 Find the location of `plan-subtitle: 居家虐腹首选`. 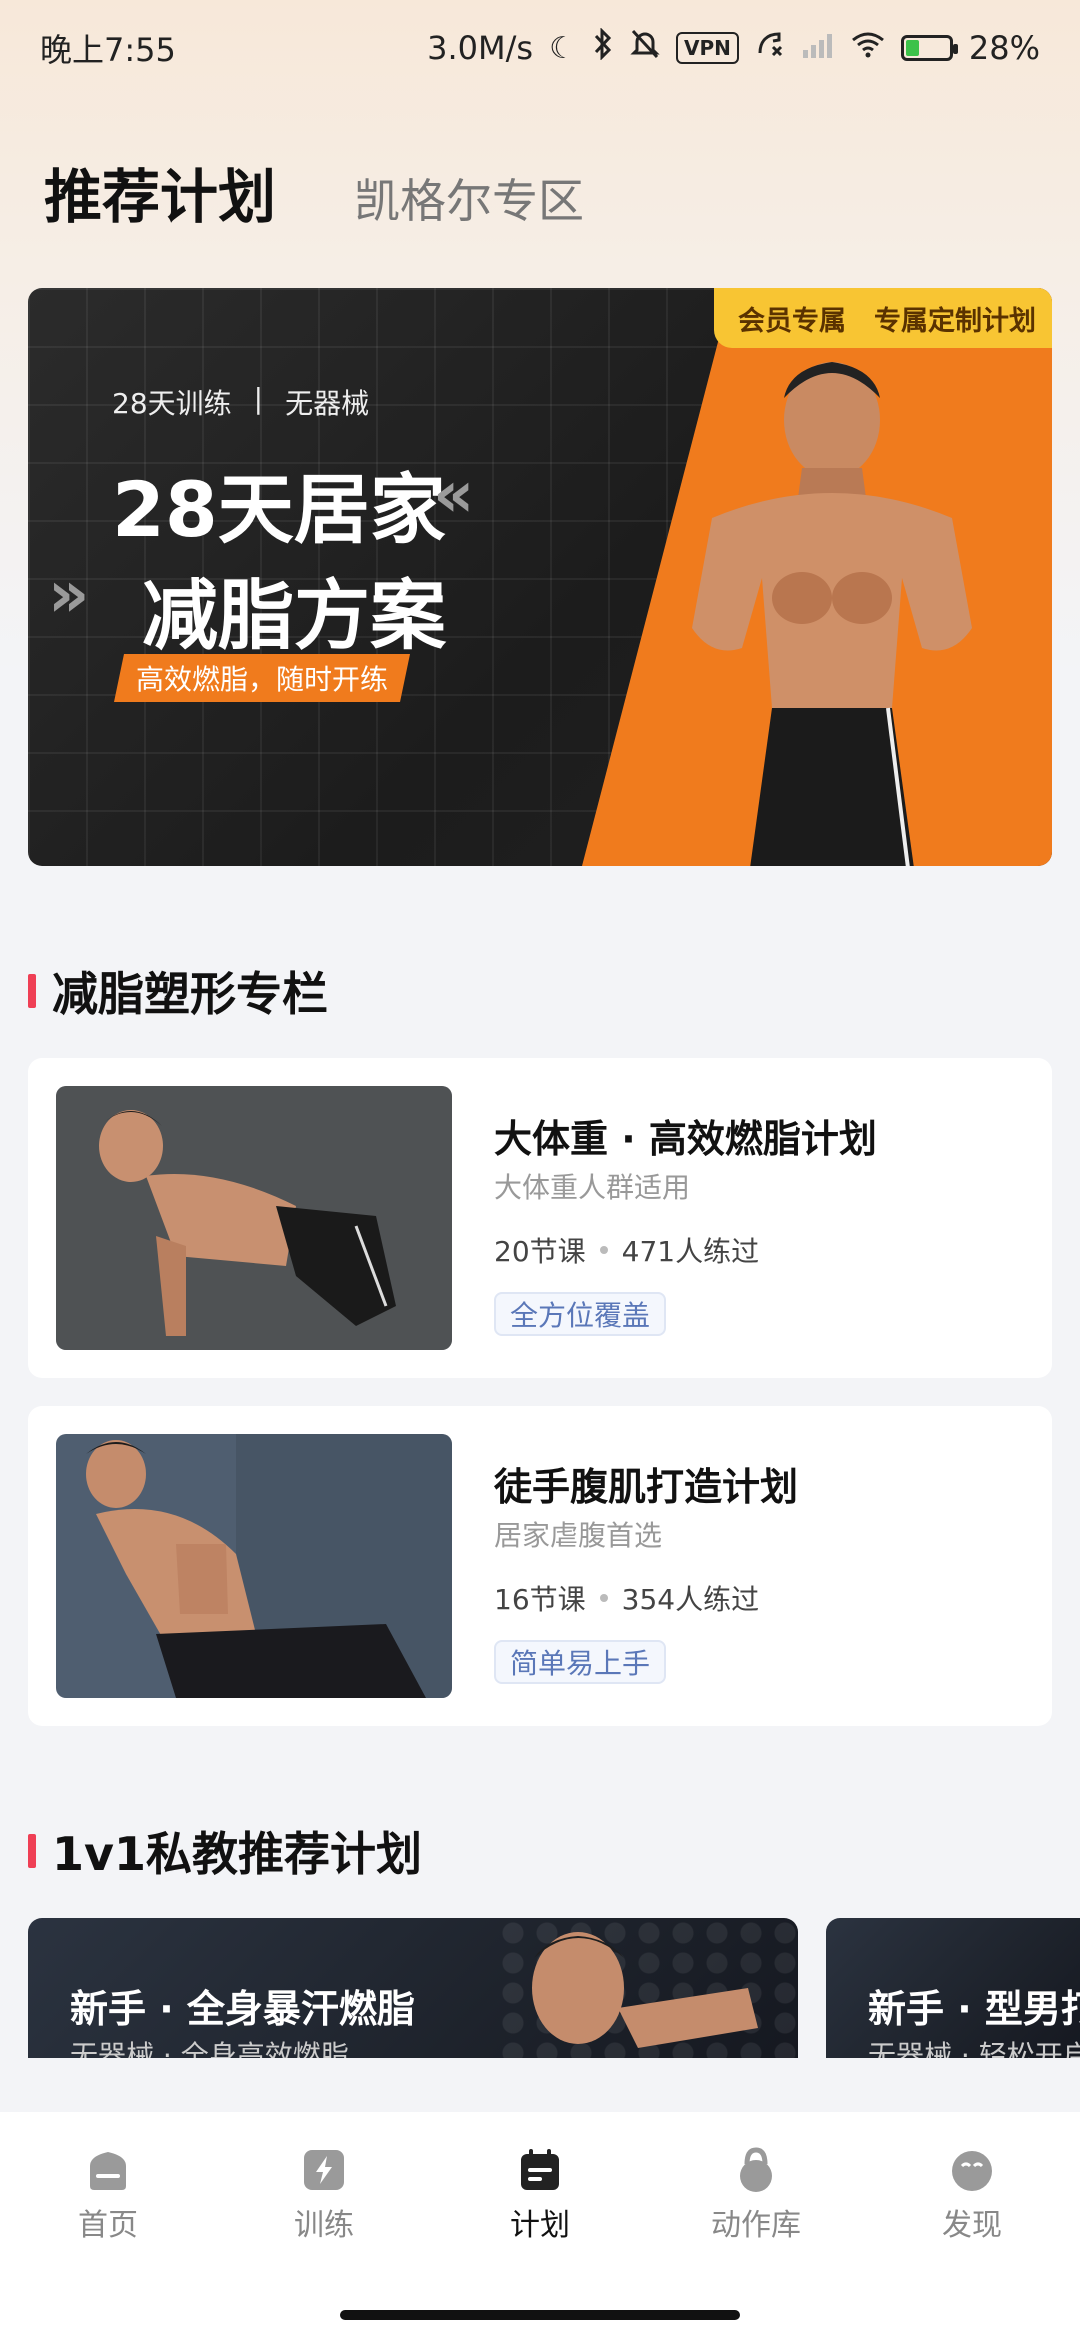

plan-subtitle: 居家虐腹首选 is located at coordinates (578, 1535).